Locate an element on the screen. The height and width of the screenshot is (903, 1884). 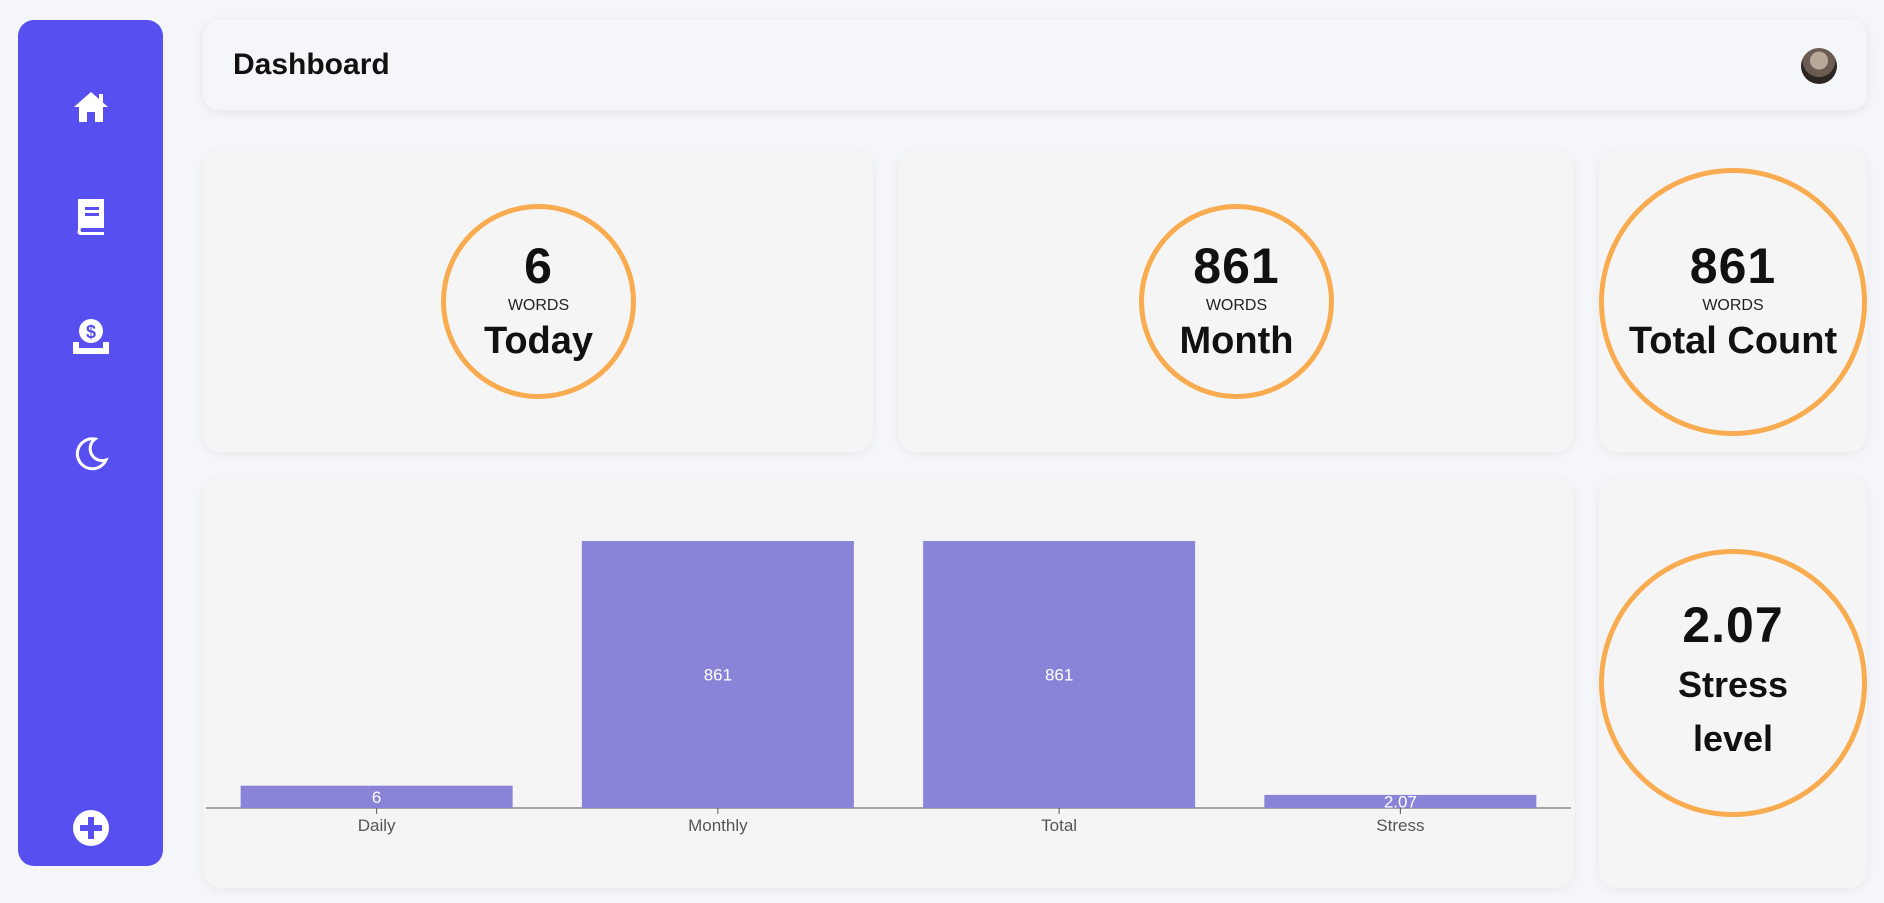
x-tick-label: Stress is located at coordinates (1400, 825).